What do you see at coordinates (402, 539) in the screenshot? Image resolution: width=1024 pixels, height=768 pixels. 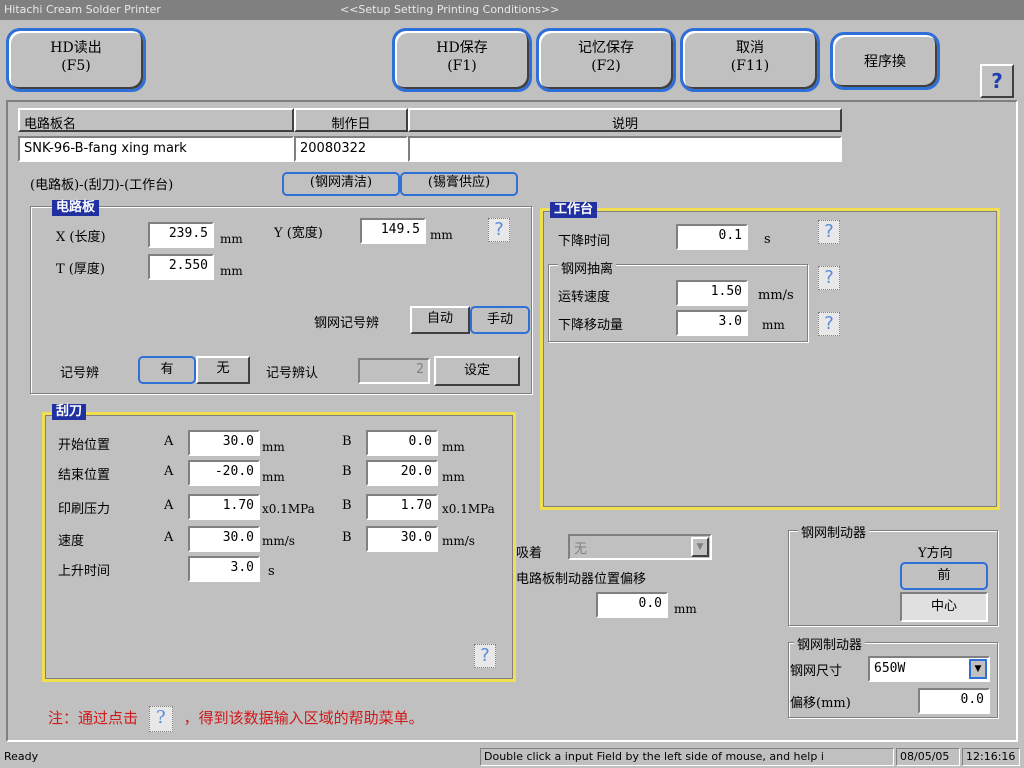 I see `speed-b-field: 30.0` at bounding box center [402, 539].